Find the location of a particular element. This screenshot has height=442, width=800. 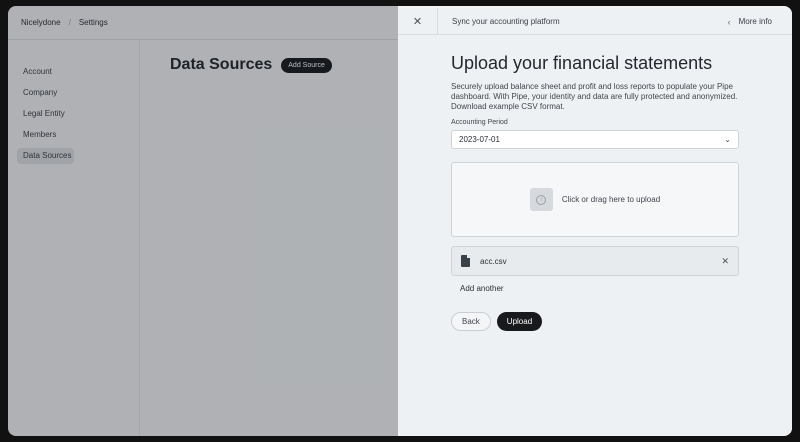

more-info-button: ‹ More info is located at coordinates (750, 21).